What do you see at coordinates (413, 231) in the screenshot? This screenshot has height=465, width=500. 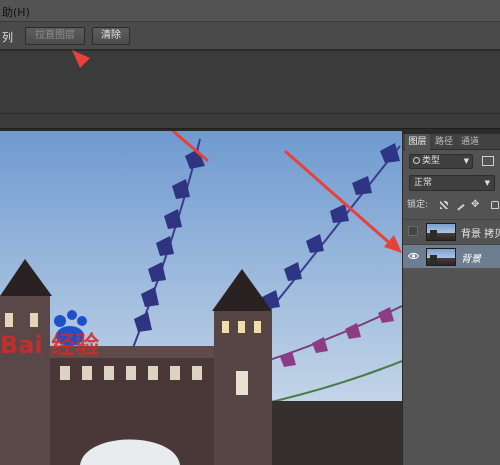 I see `visibility-toggle` at bounding box center [413, 231].